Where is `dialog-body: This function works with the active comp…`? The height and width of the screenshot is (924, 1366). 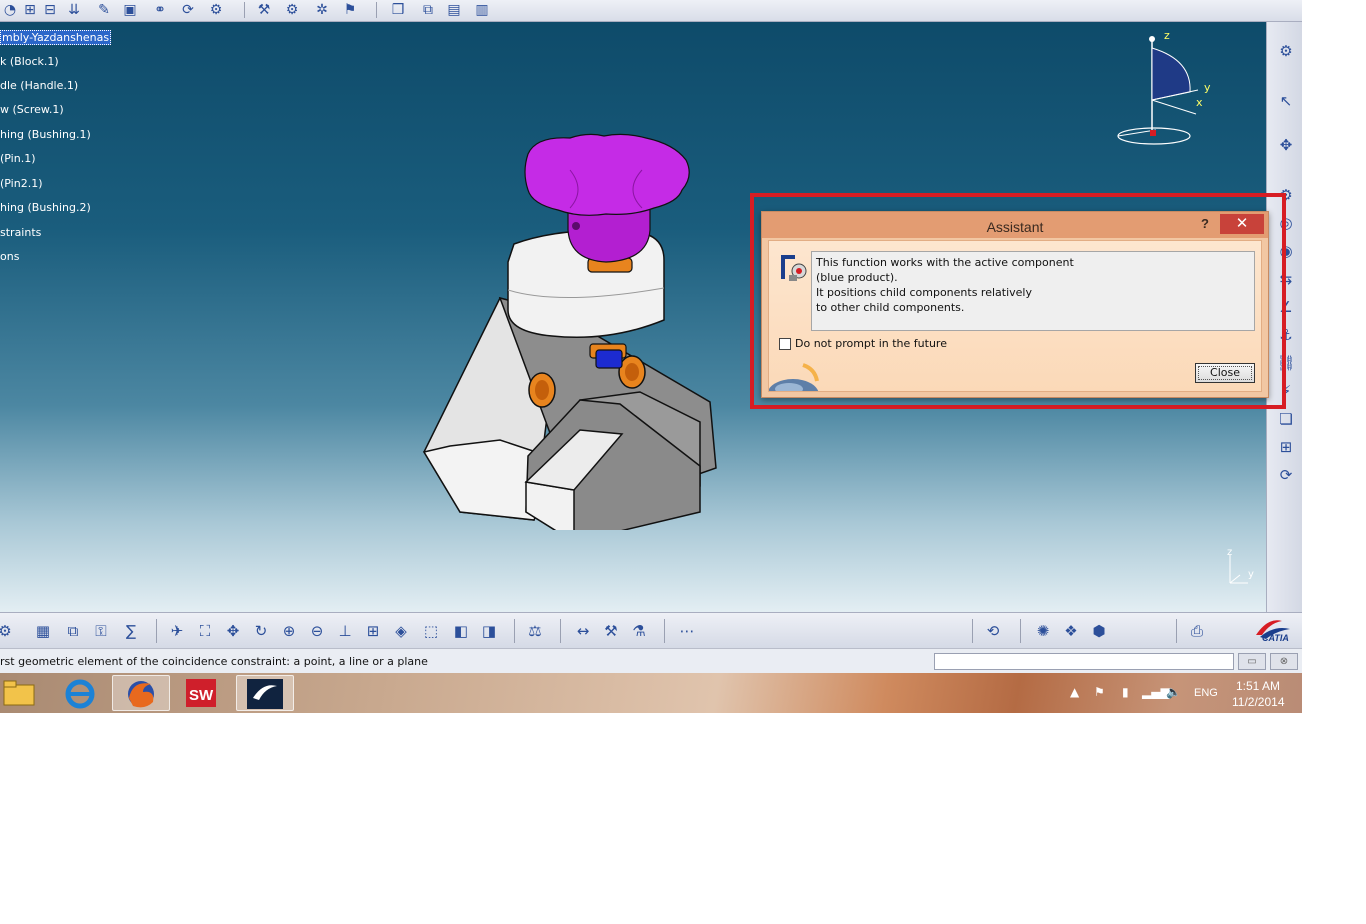
dialog-body: This function works with the active comp… is located at coordinates (1015, 316).